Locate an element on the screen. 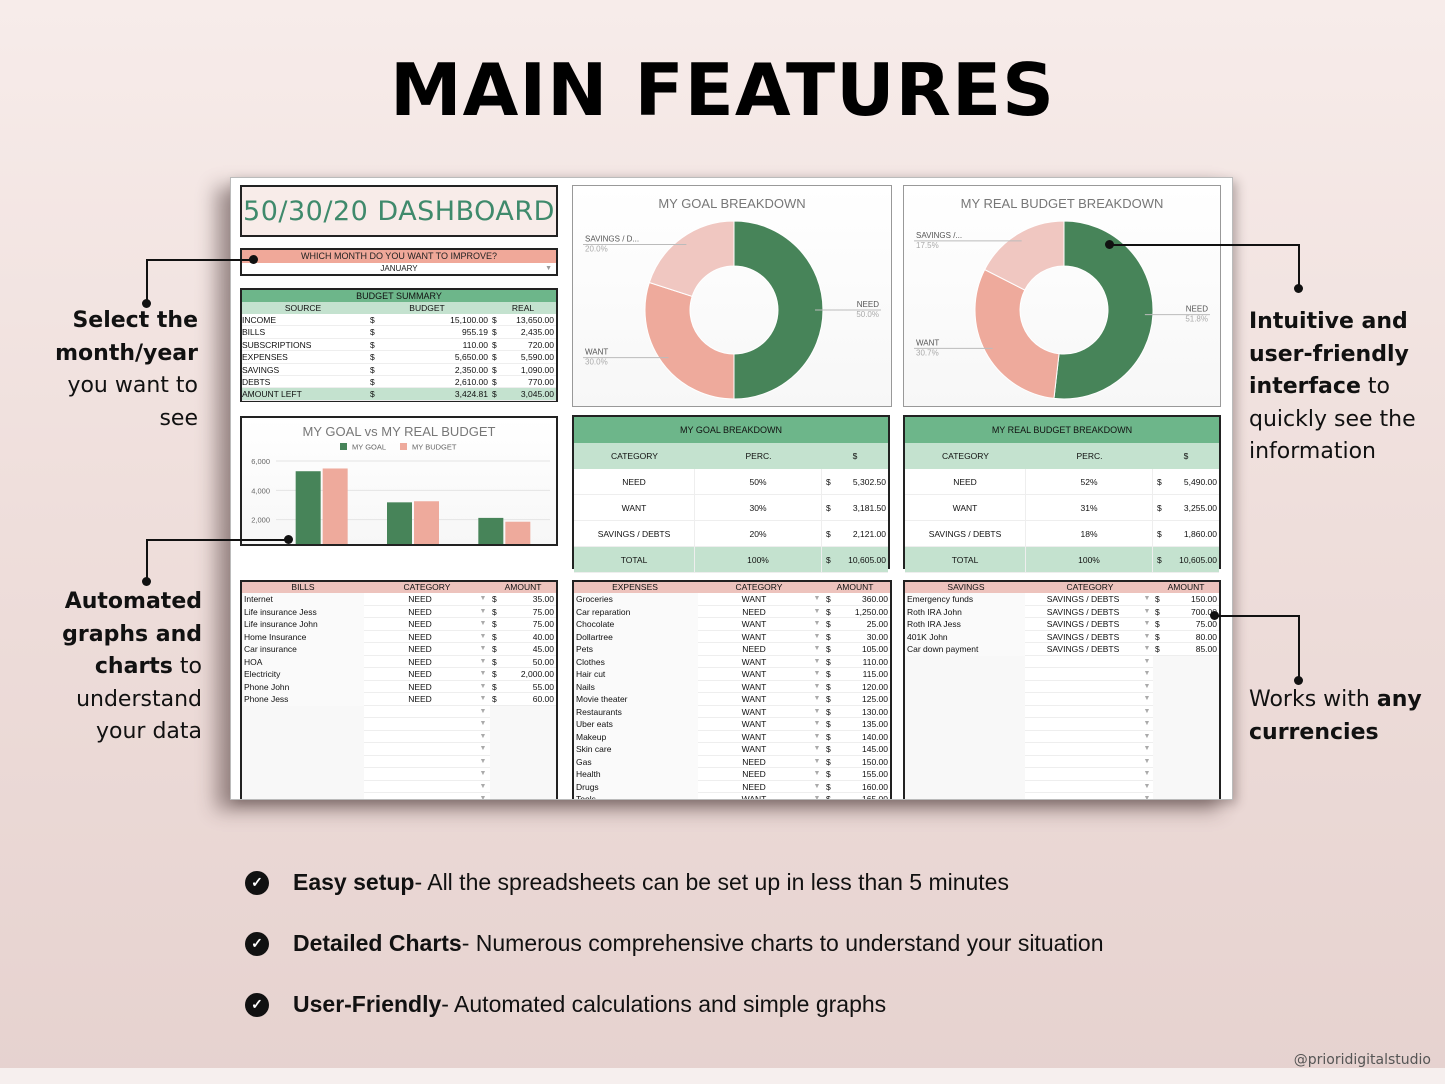 Image resolution: width=1445 pixels, height=1084 pixels. name-cell: Hair cut is located at coordinates (636, 674).